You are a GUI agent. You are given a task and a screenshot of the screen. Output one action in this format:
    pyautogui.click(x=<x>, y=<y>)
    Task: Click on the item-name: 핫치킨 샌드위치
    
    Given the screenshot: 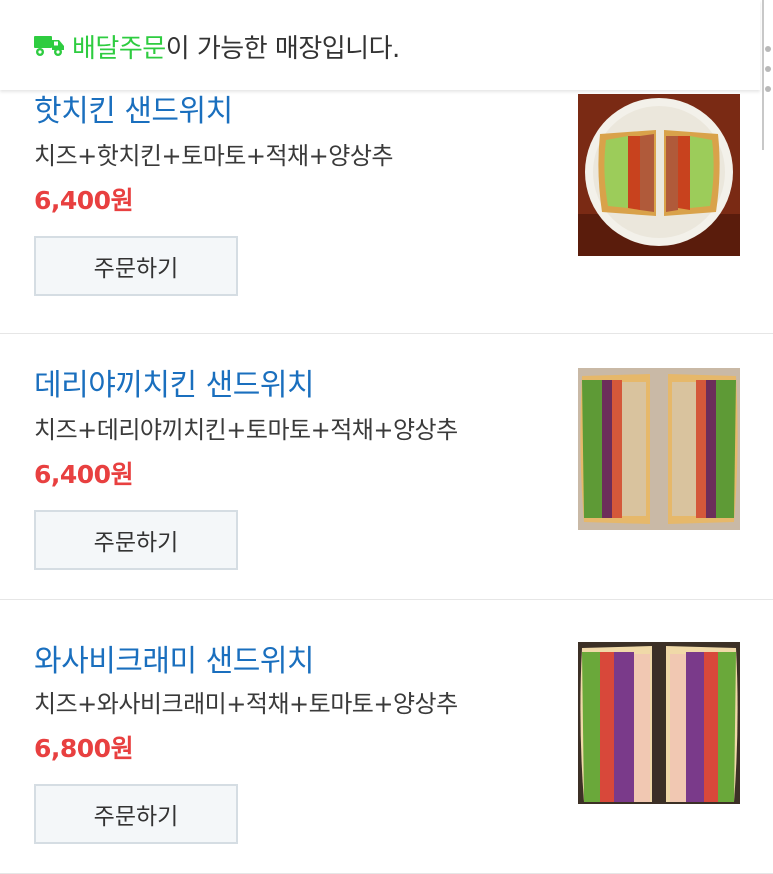 What is the action you would take?
    pyautogui.click(x=133, y=111)
    